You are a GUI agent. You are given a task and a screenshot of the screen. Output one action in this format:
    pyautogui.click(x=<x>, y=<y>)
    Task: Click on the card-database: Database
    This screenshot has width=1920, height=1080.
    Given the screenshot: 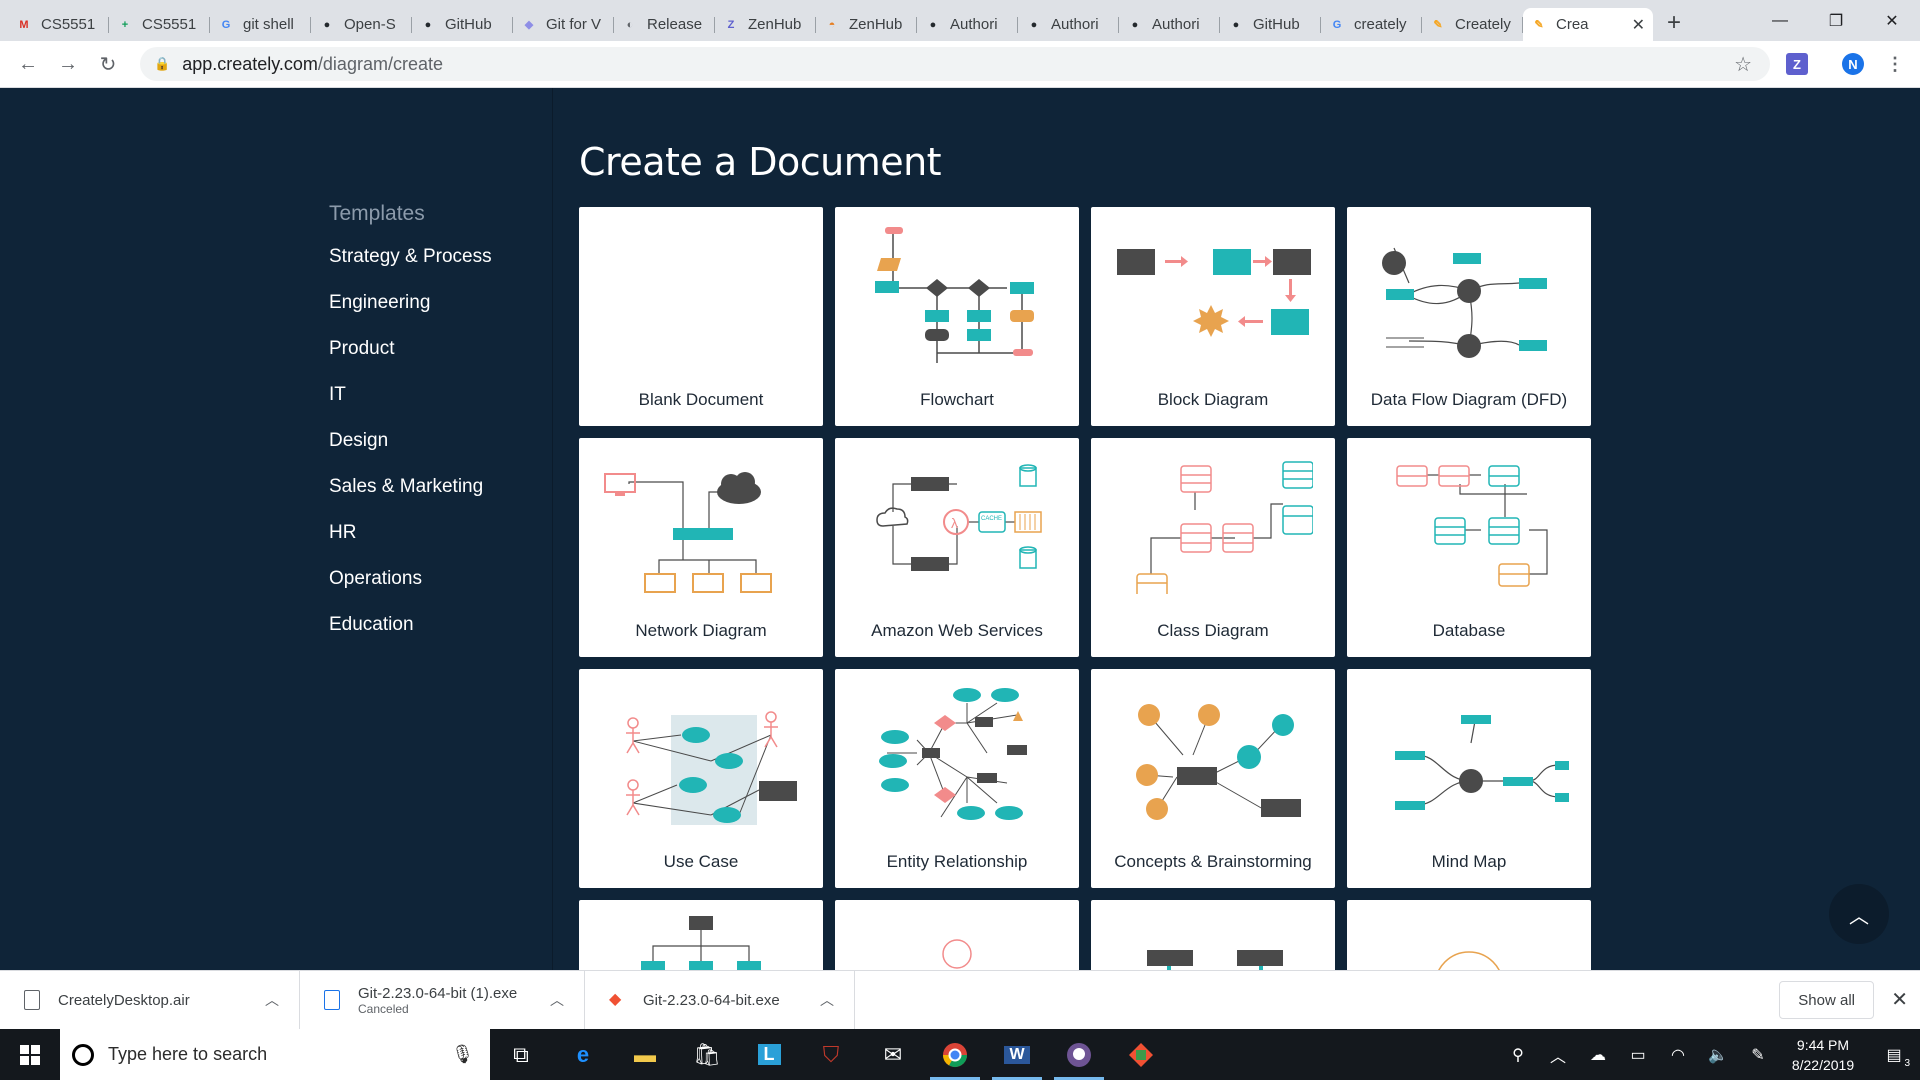 What is the action you would take?
    pyautogui.click(x=1469, y=547)
    